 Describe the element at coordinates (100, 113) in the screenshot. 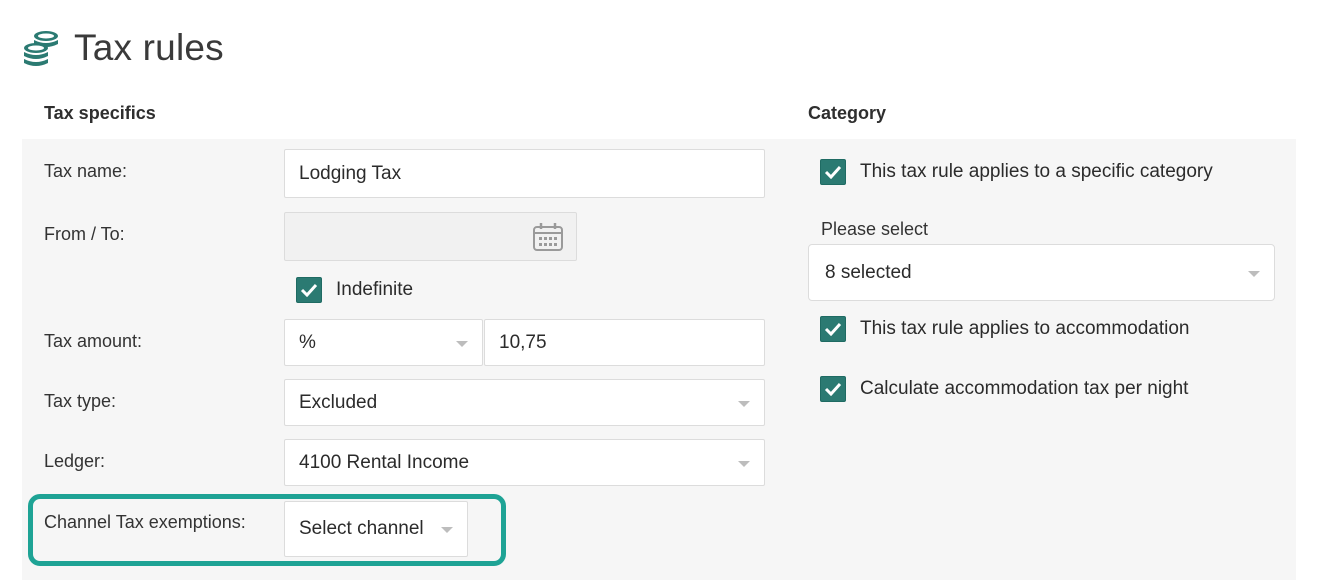

I see `tax-specifics-heading: Tax specifics` at that location.